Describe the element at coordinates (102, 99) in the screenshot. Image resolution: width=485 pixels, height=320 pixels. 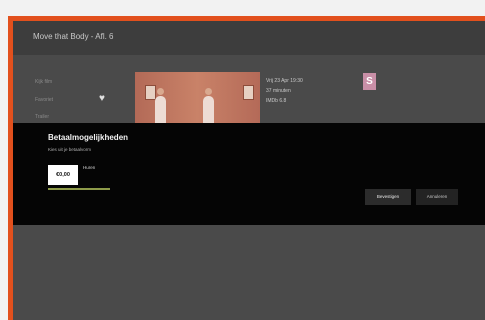
I see `heart-icon: ♥` at that location.